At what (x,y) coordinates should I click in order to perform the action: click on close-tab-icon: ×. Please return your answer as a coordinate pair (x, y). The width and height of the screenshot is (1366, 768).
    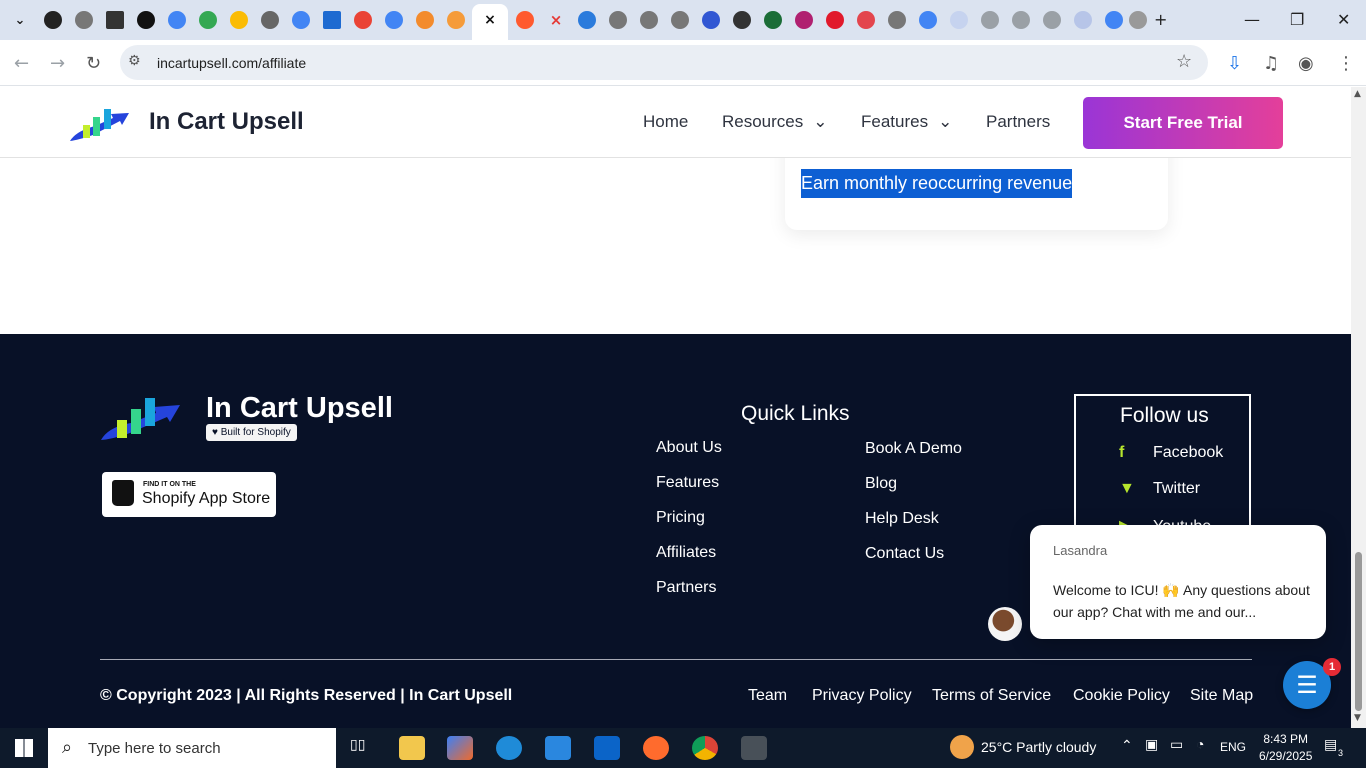
    Looking at the image, I should click on (490, 20).